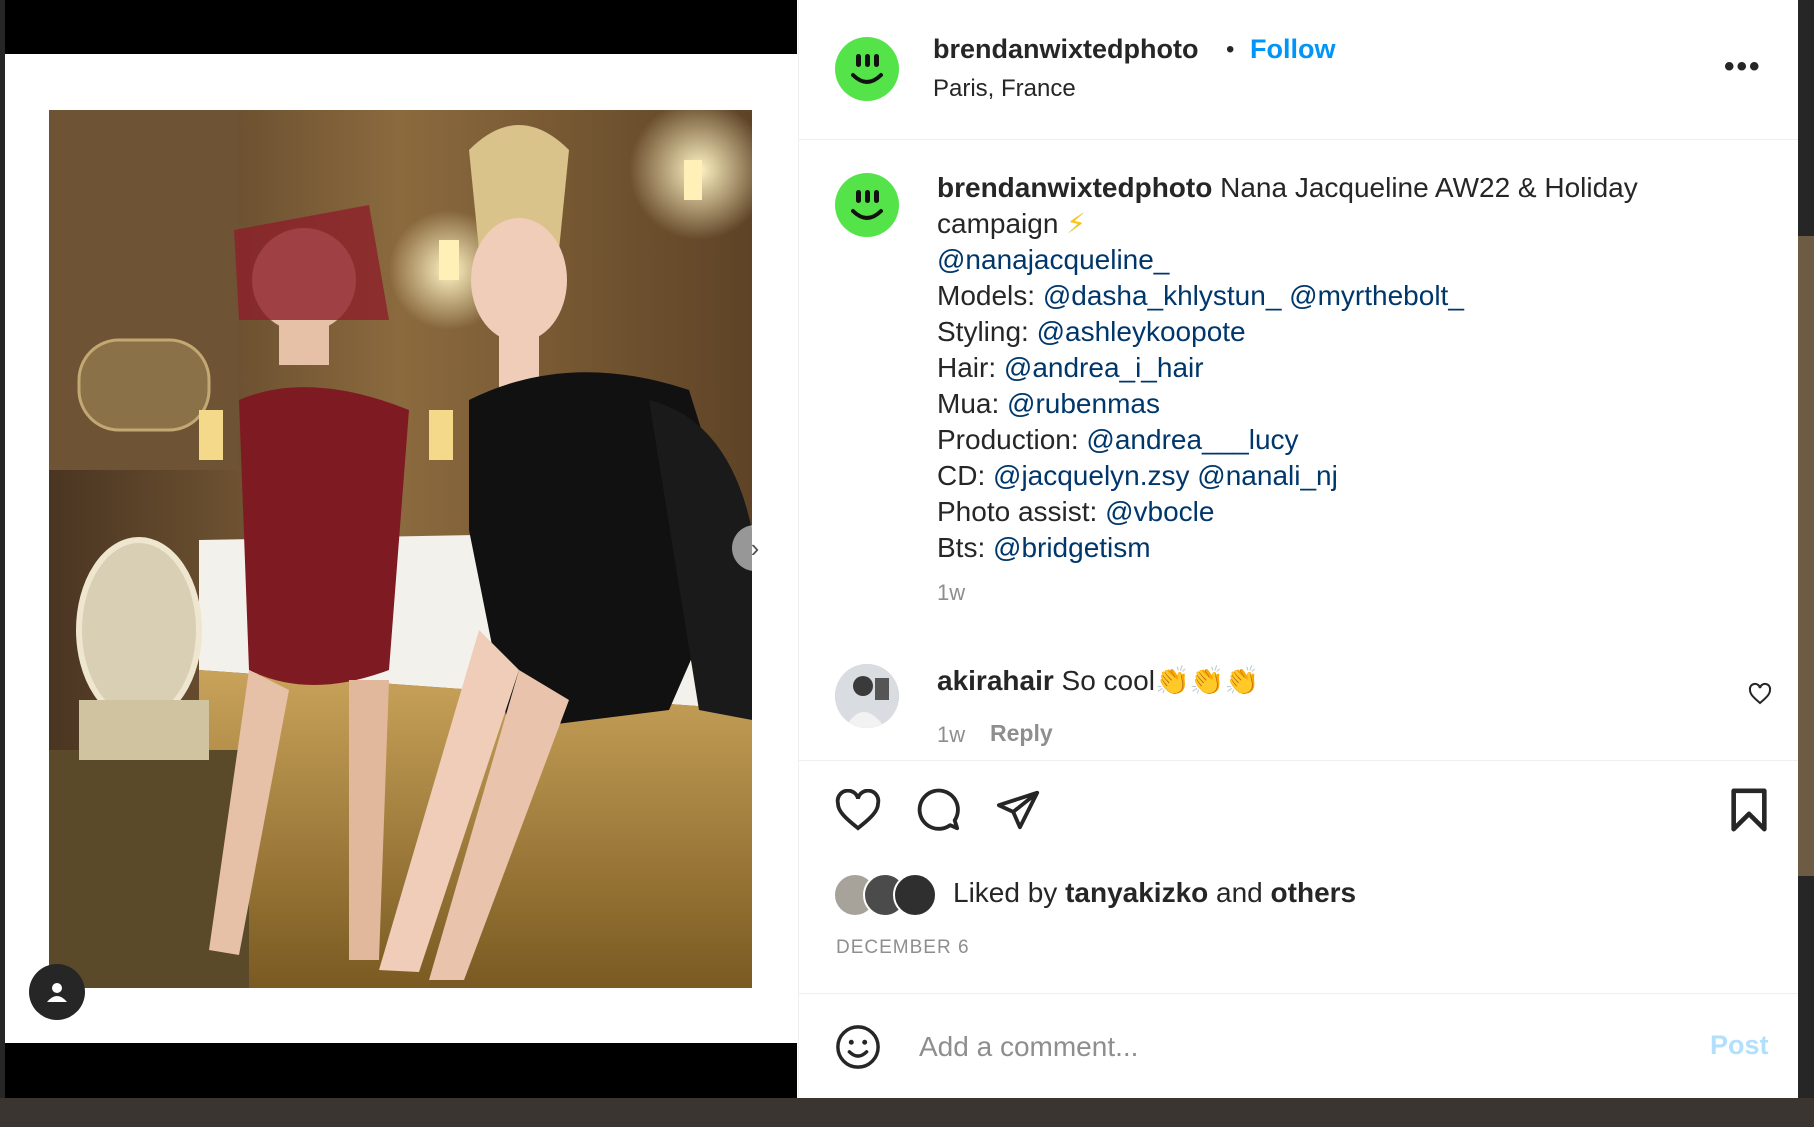 The width and height of the screenshot is (1814, 1127). What do you see at coordinates (1083, 403) in the screenshot?
I see `caption-line-mentions: @rubenmas` at bounding box center [1083, 403].